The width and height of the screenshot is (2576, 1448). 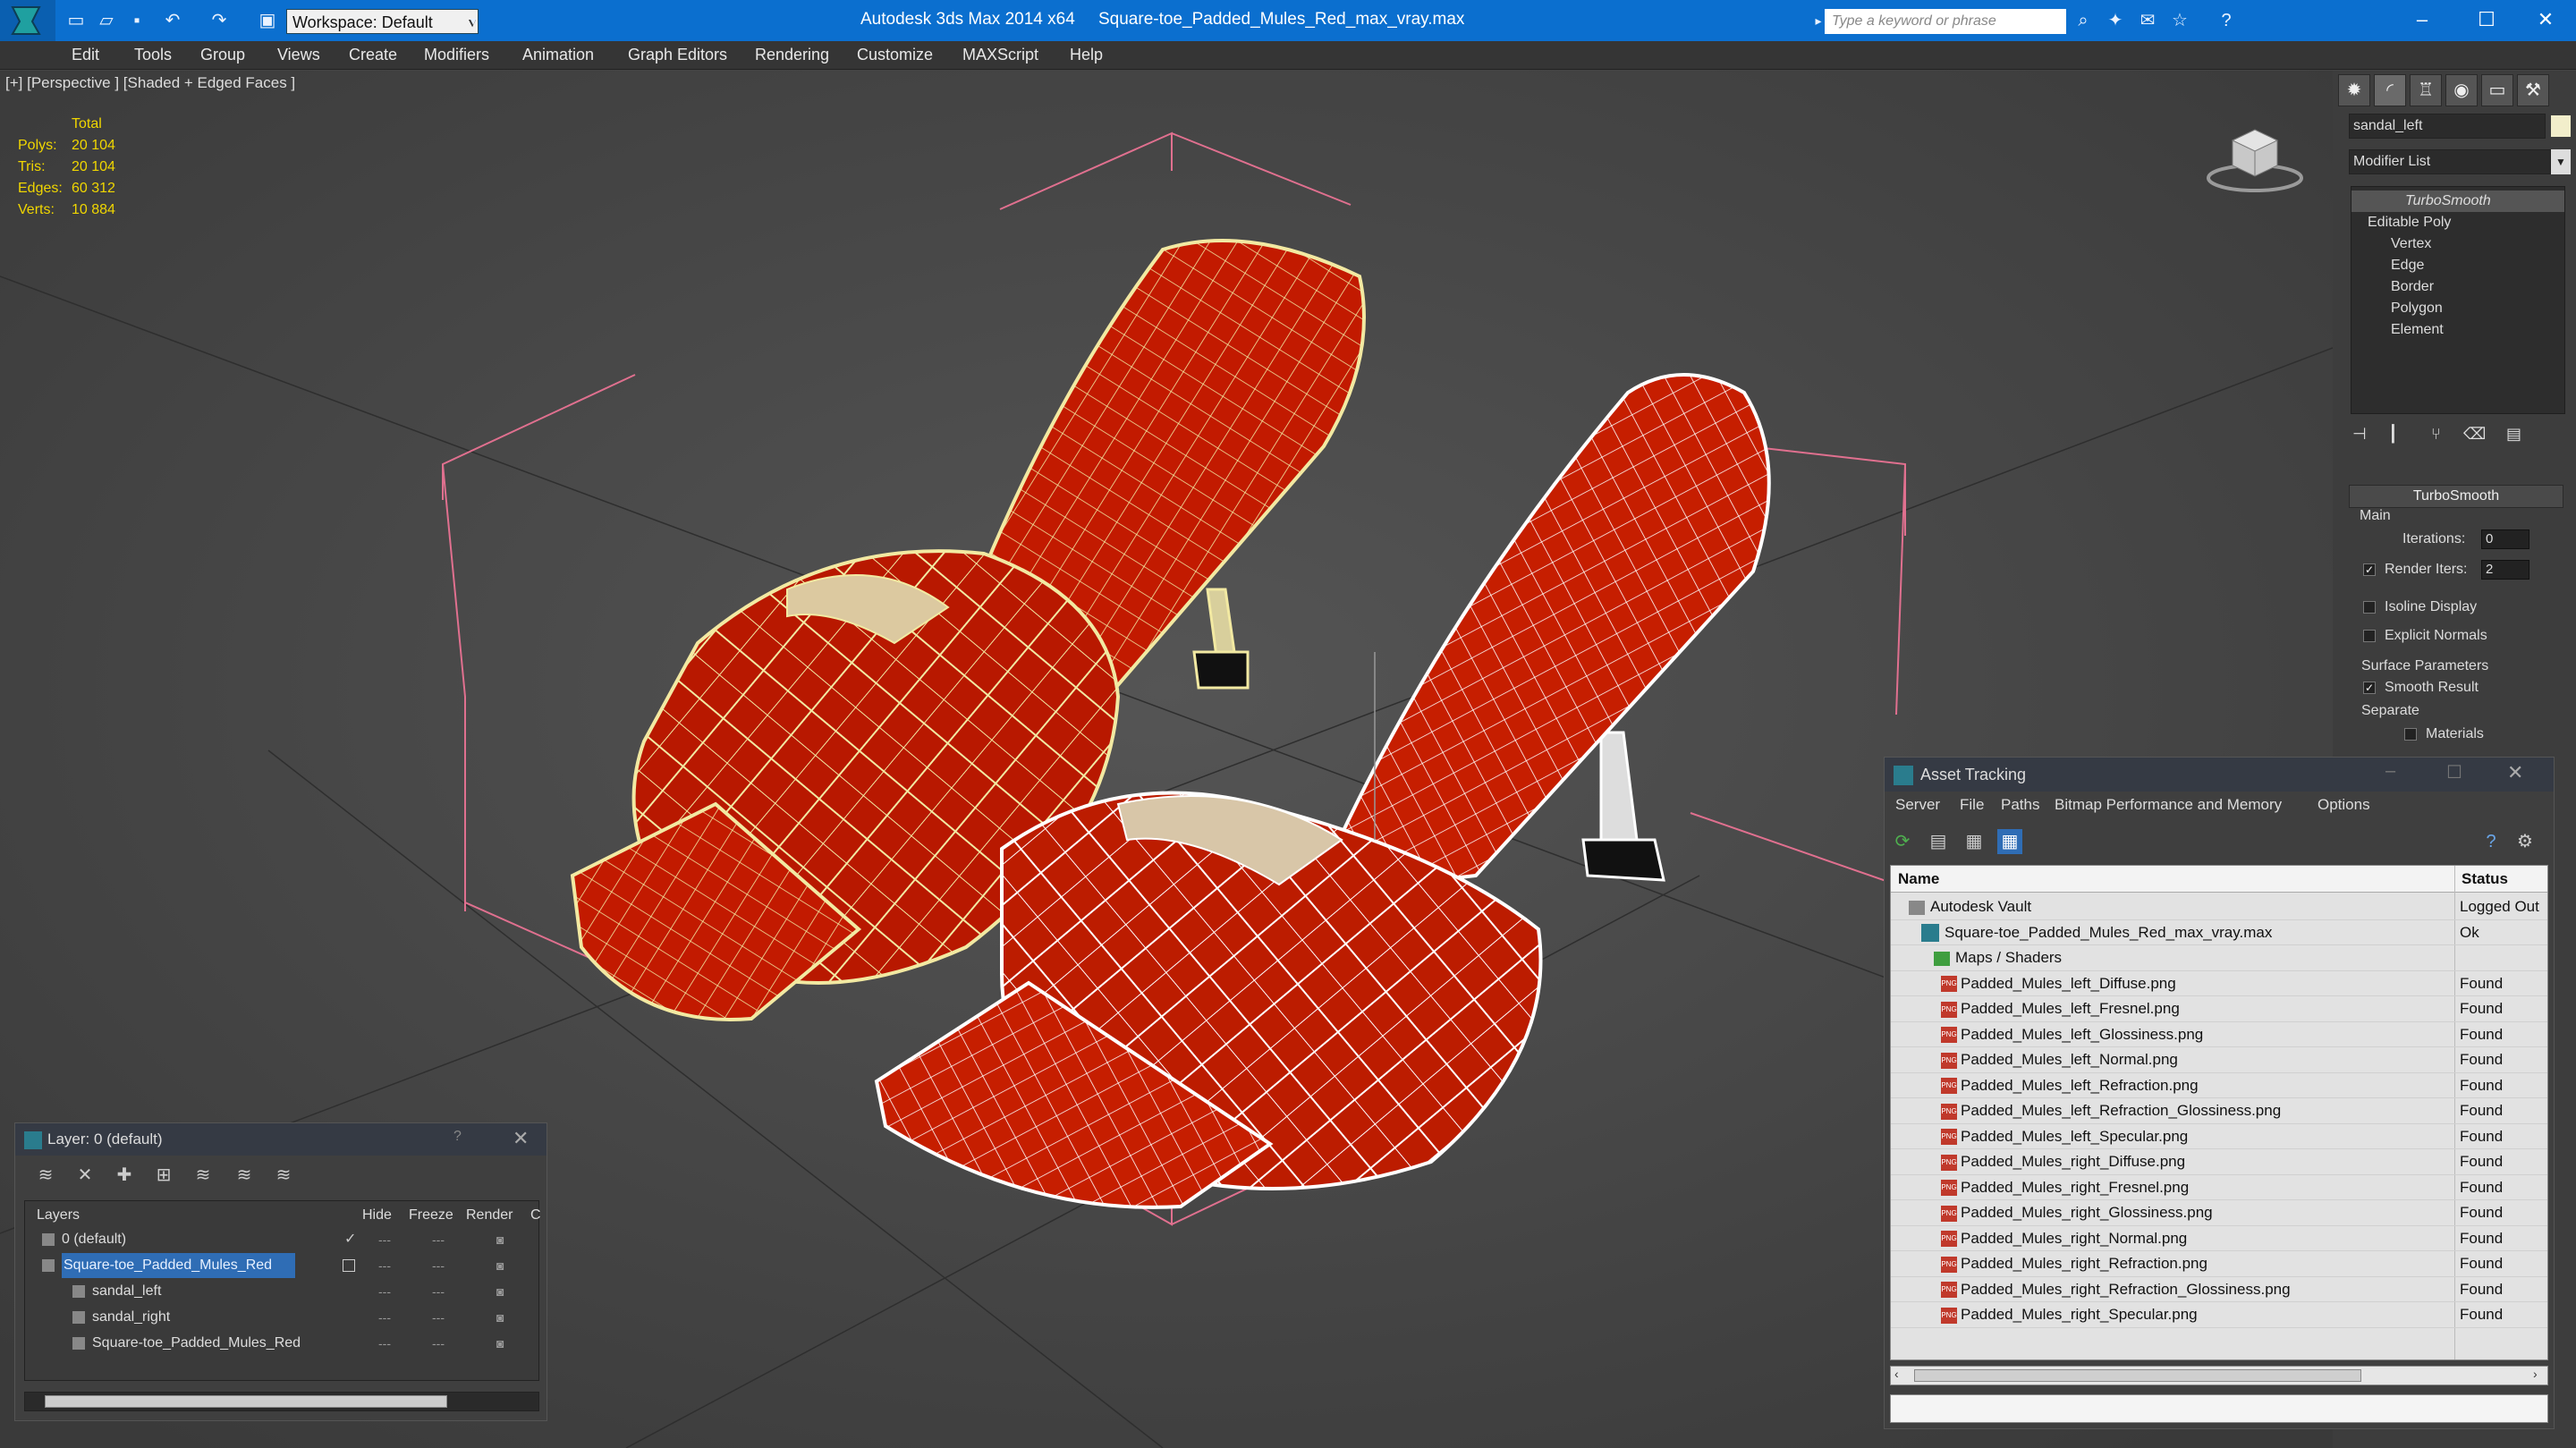 What do you see at coordinates (267, 20) in the screenshot?
I see `project-folder-icon: ▣` at bounding box center [267, 20].